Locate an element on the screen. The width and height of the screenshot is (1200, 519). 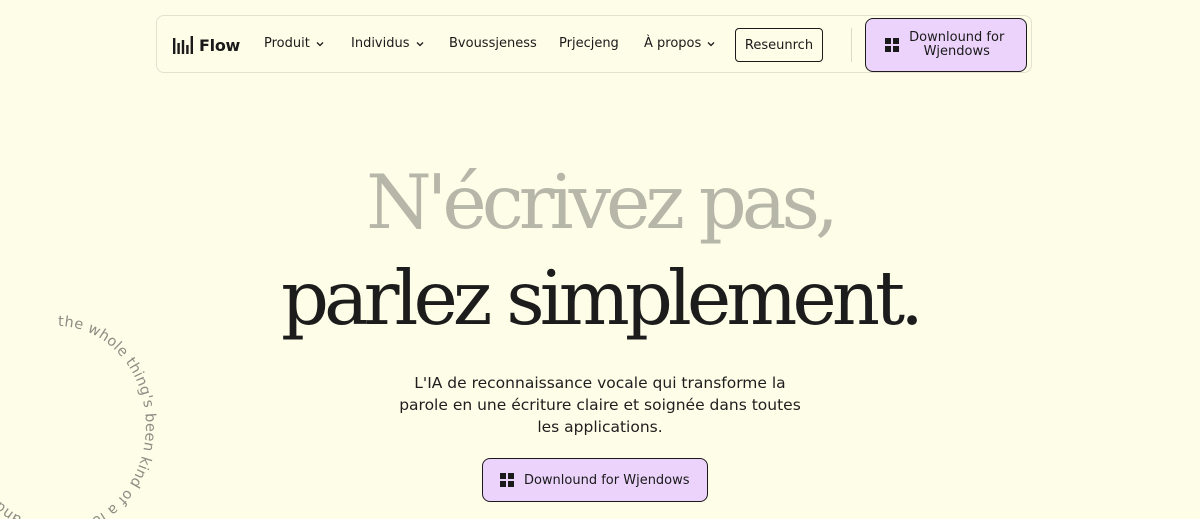
nav-link-label: Bvoussjeness is located at coordinates (493, 43).